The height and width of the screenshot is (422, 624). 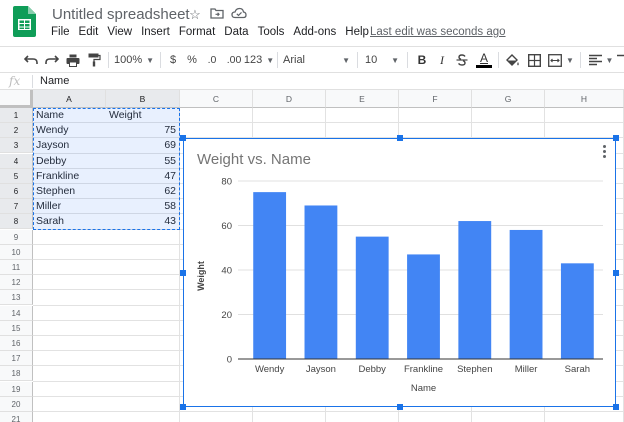 I want to click on merge-cells-select: ▼, so click(x=561, y=60).